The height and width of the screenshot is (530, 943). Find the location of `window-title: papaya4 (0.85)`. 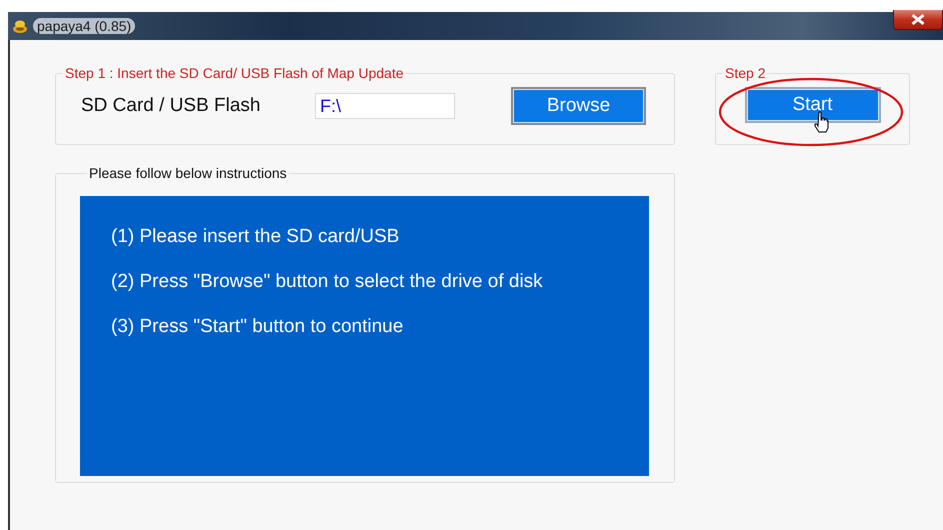

window-title: papaya4 (0.85) is located at coordinates (84, 26).